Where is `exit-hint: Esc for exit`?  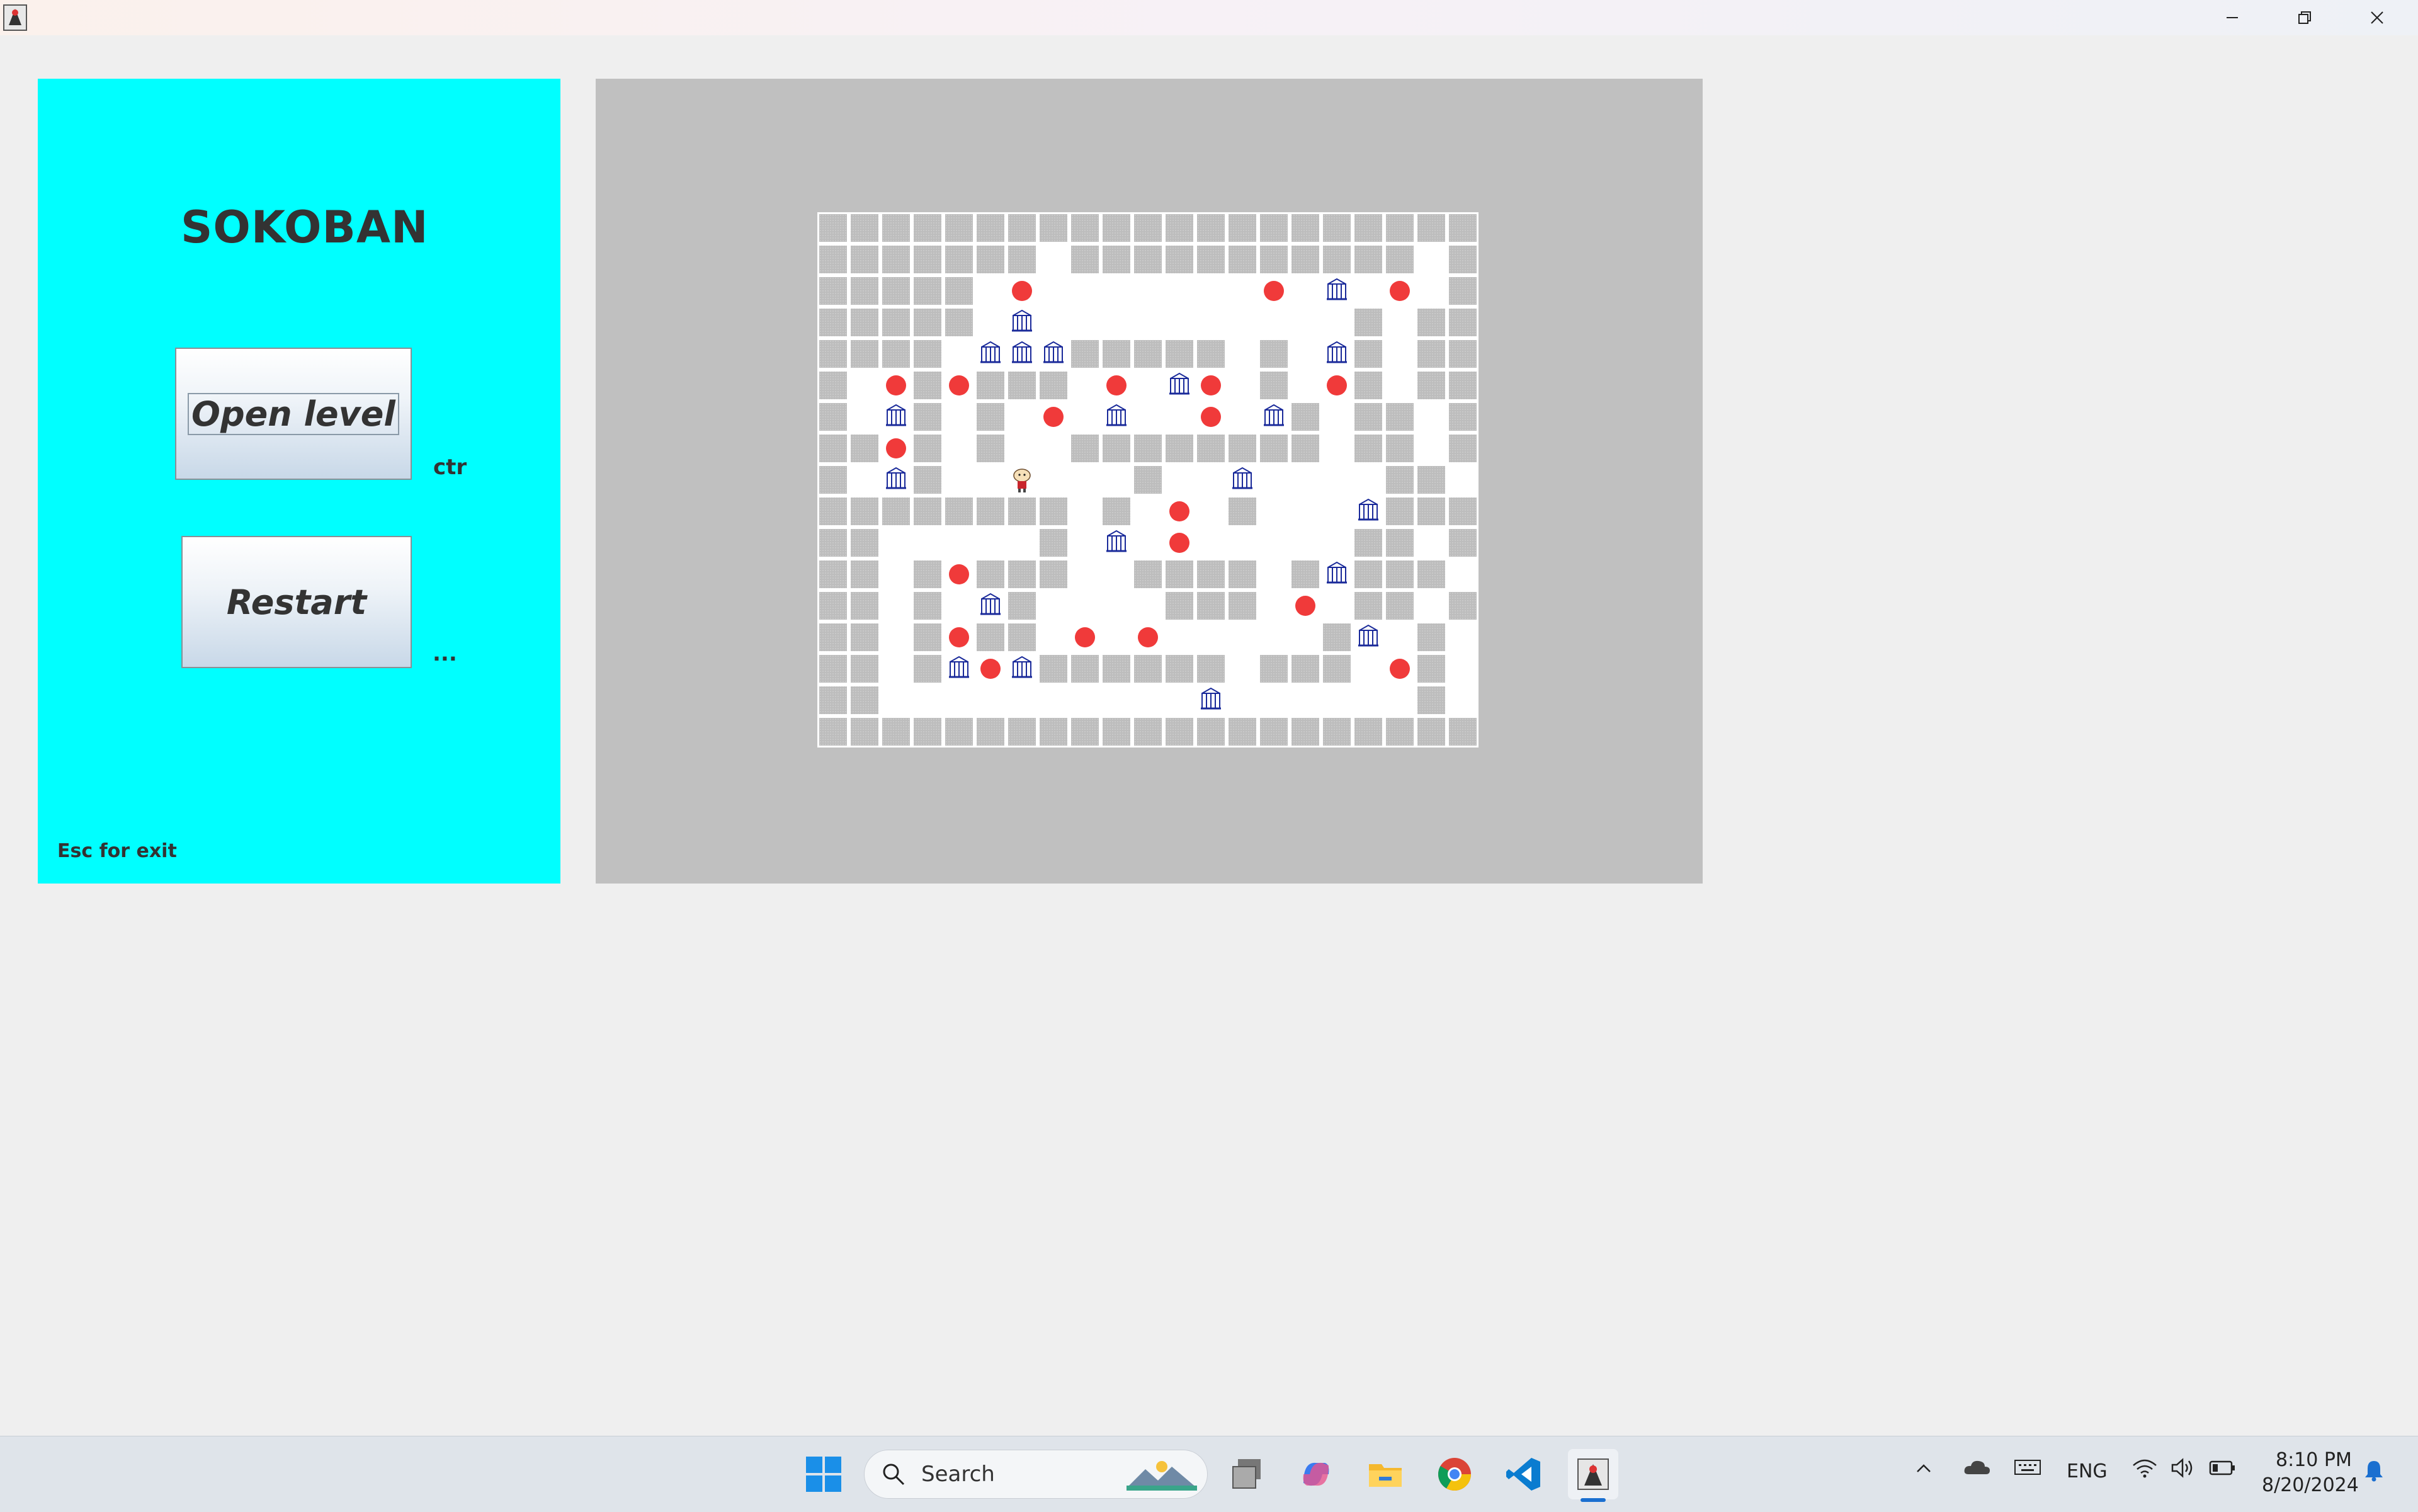 exit-hint: Esc for exit is located at coordinates (117, 851).